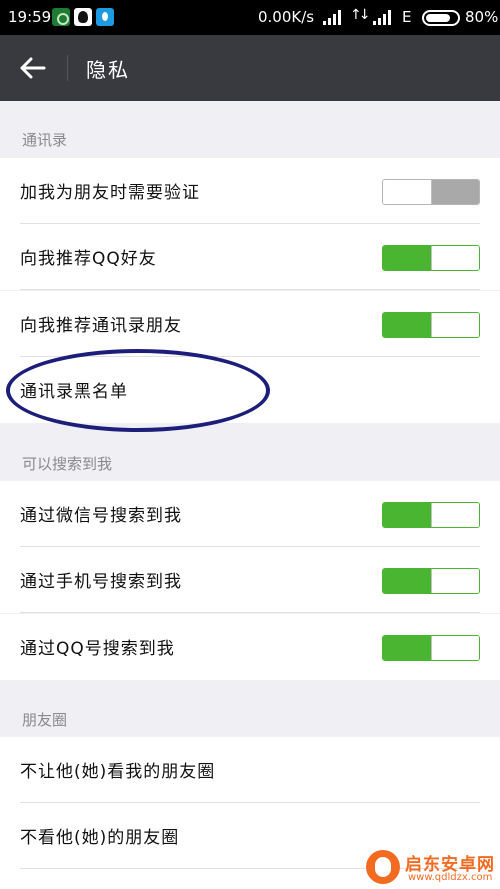 The width and height of the screenshot is (500, 889). What do you see at coordinates (101, 582) in the screenshot?
I see `setting-label: 通过手机号搜索到我` at bounding box center [101, 582].